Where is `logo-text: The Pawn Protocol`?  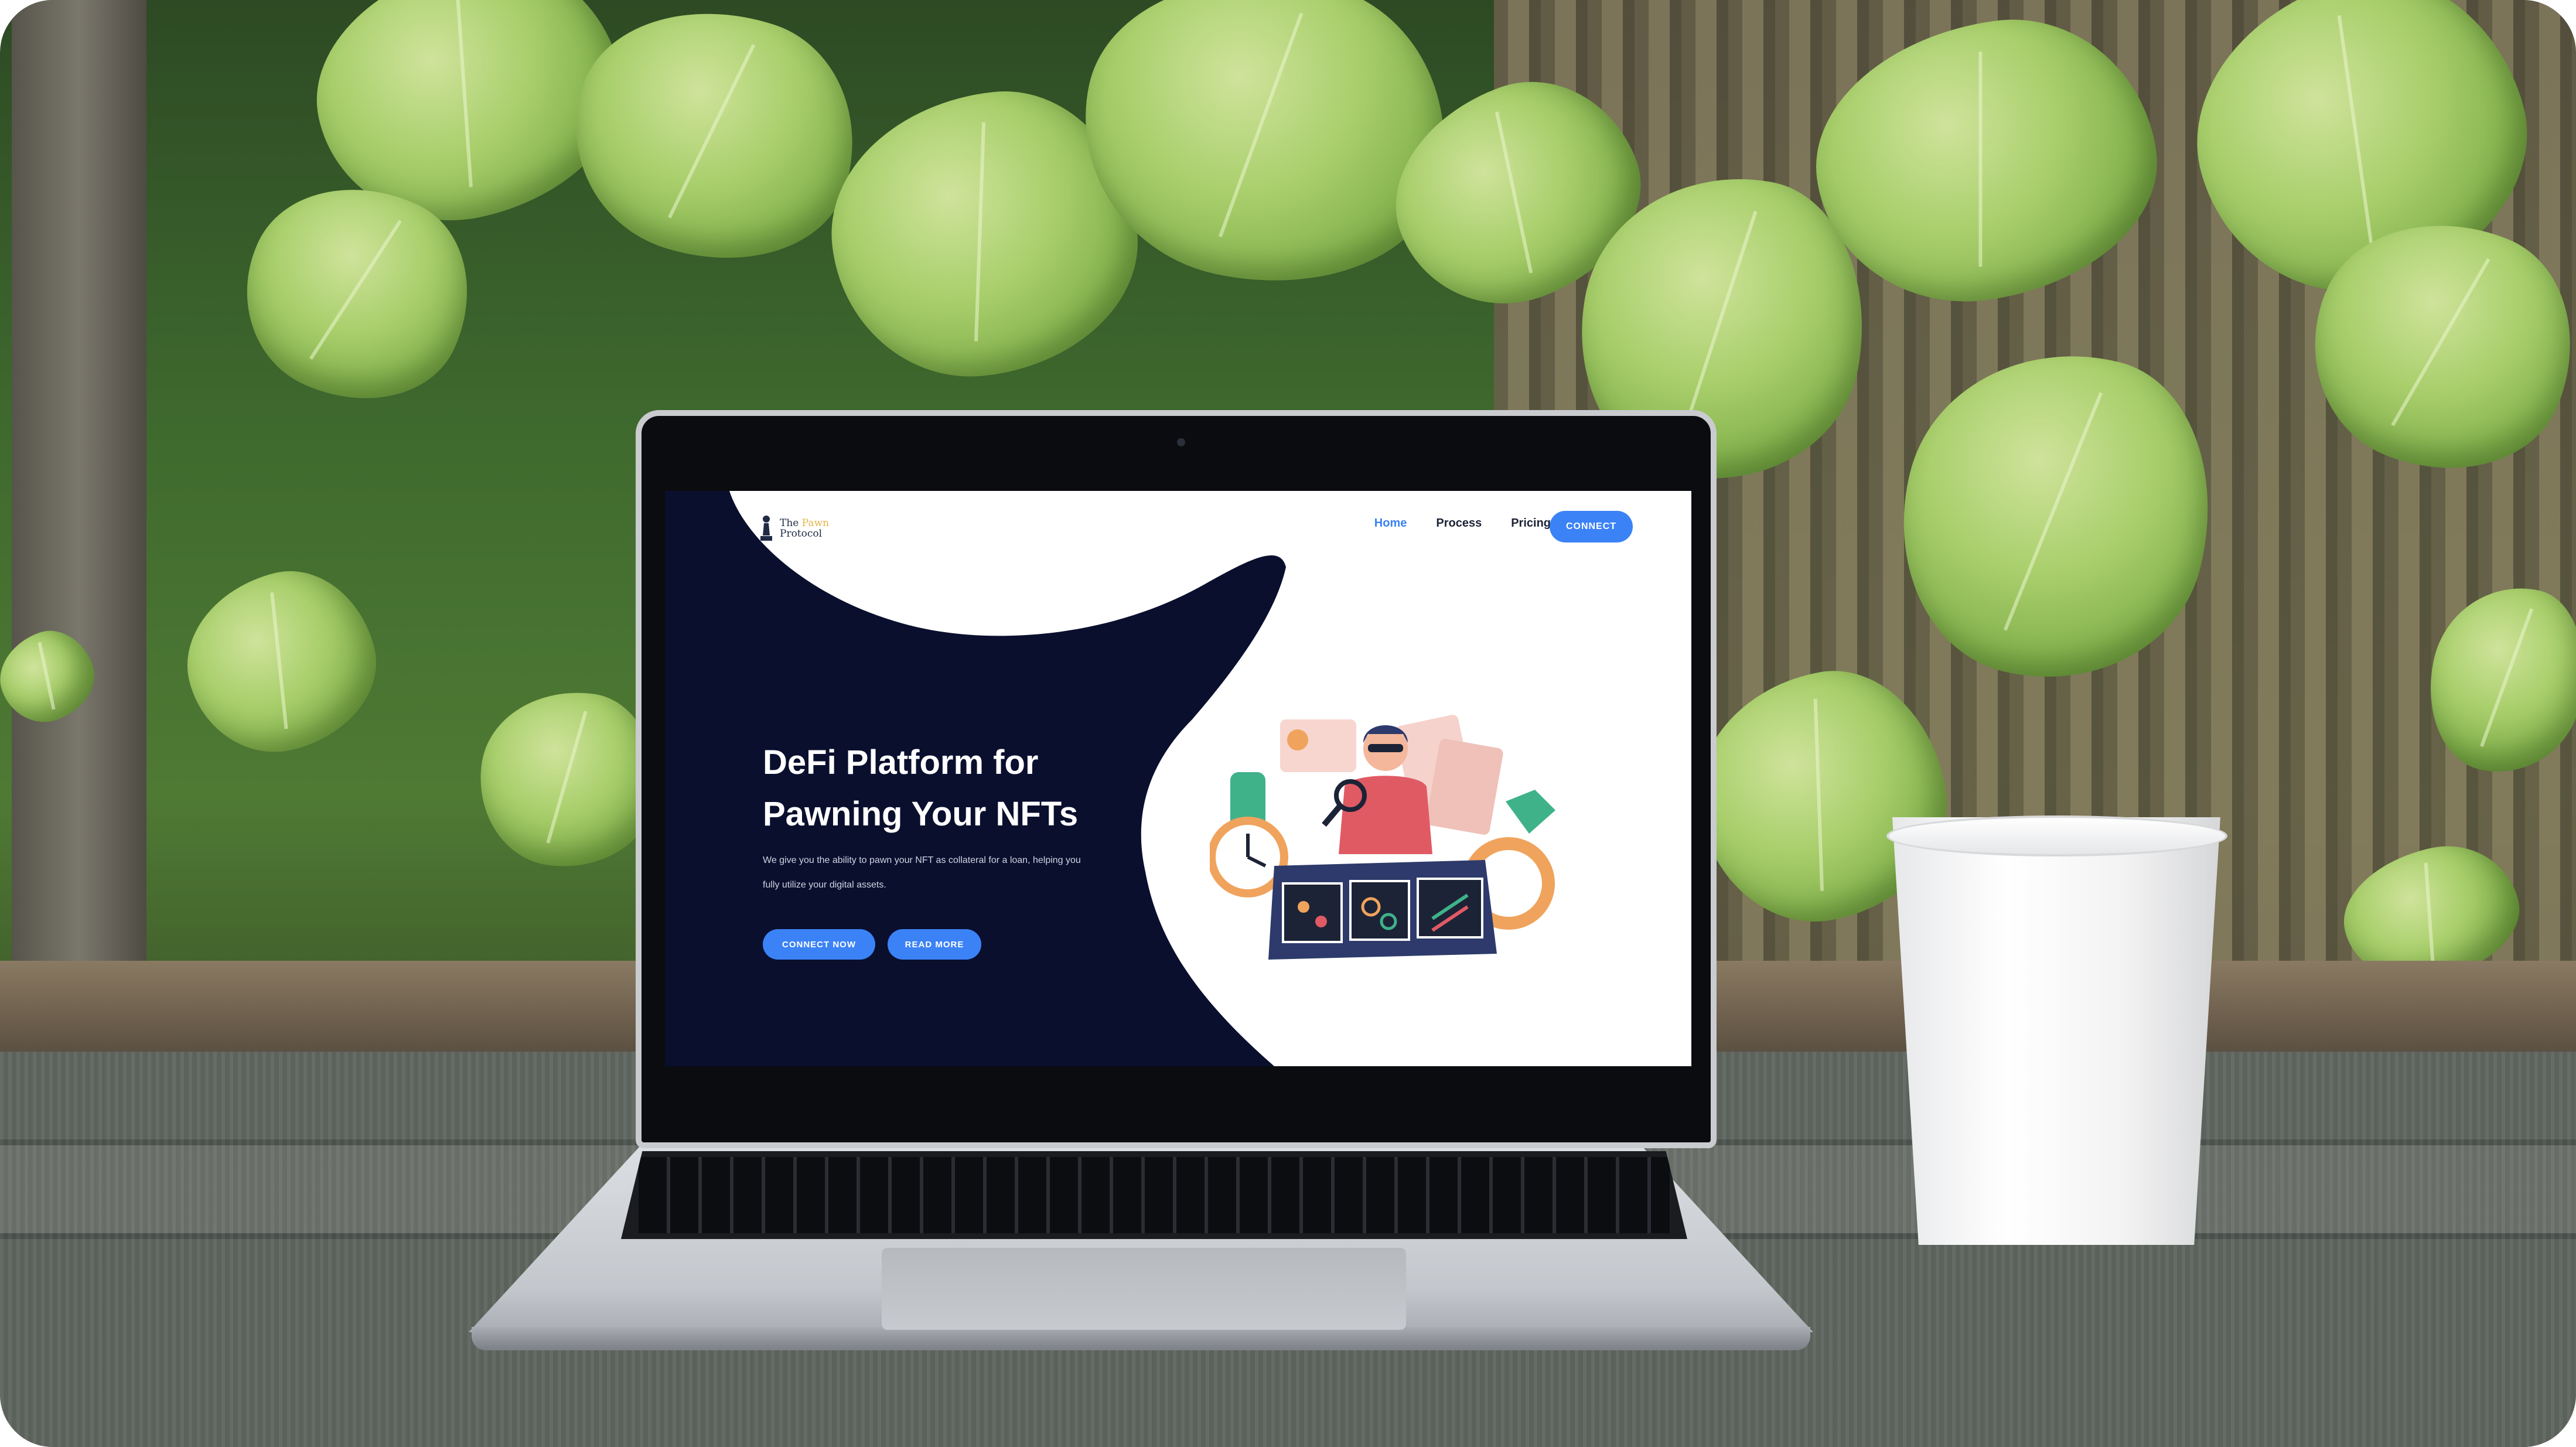
logo-text: The Pawn Protocol is located at coordinates (815, 528).